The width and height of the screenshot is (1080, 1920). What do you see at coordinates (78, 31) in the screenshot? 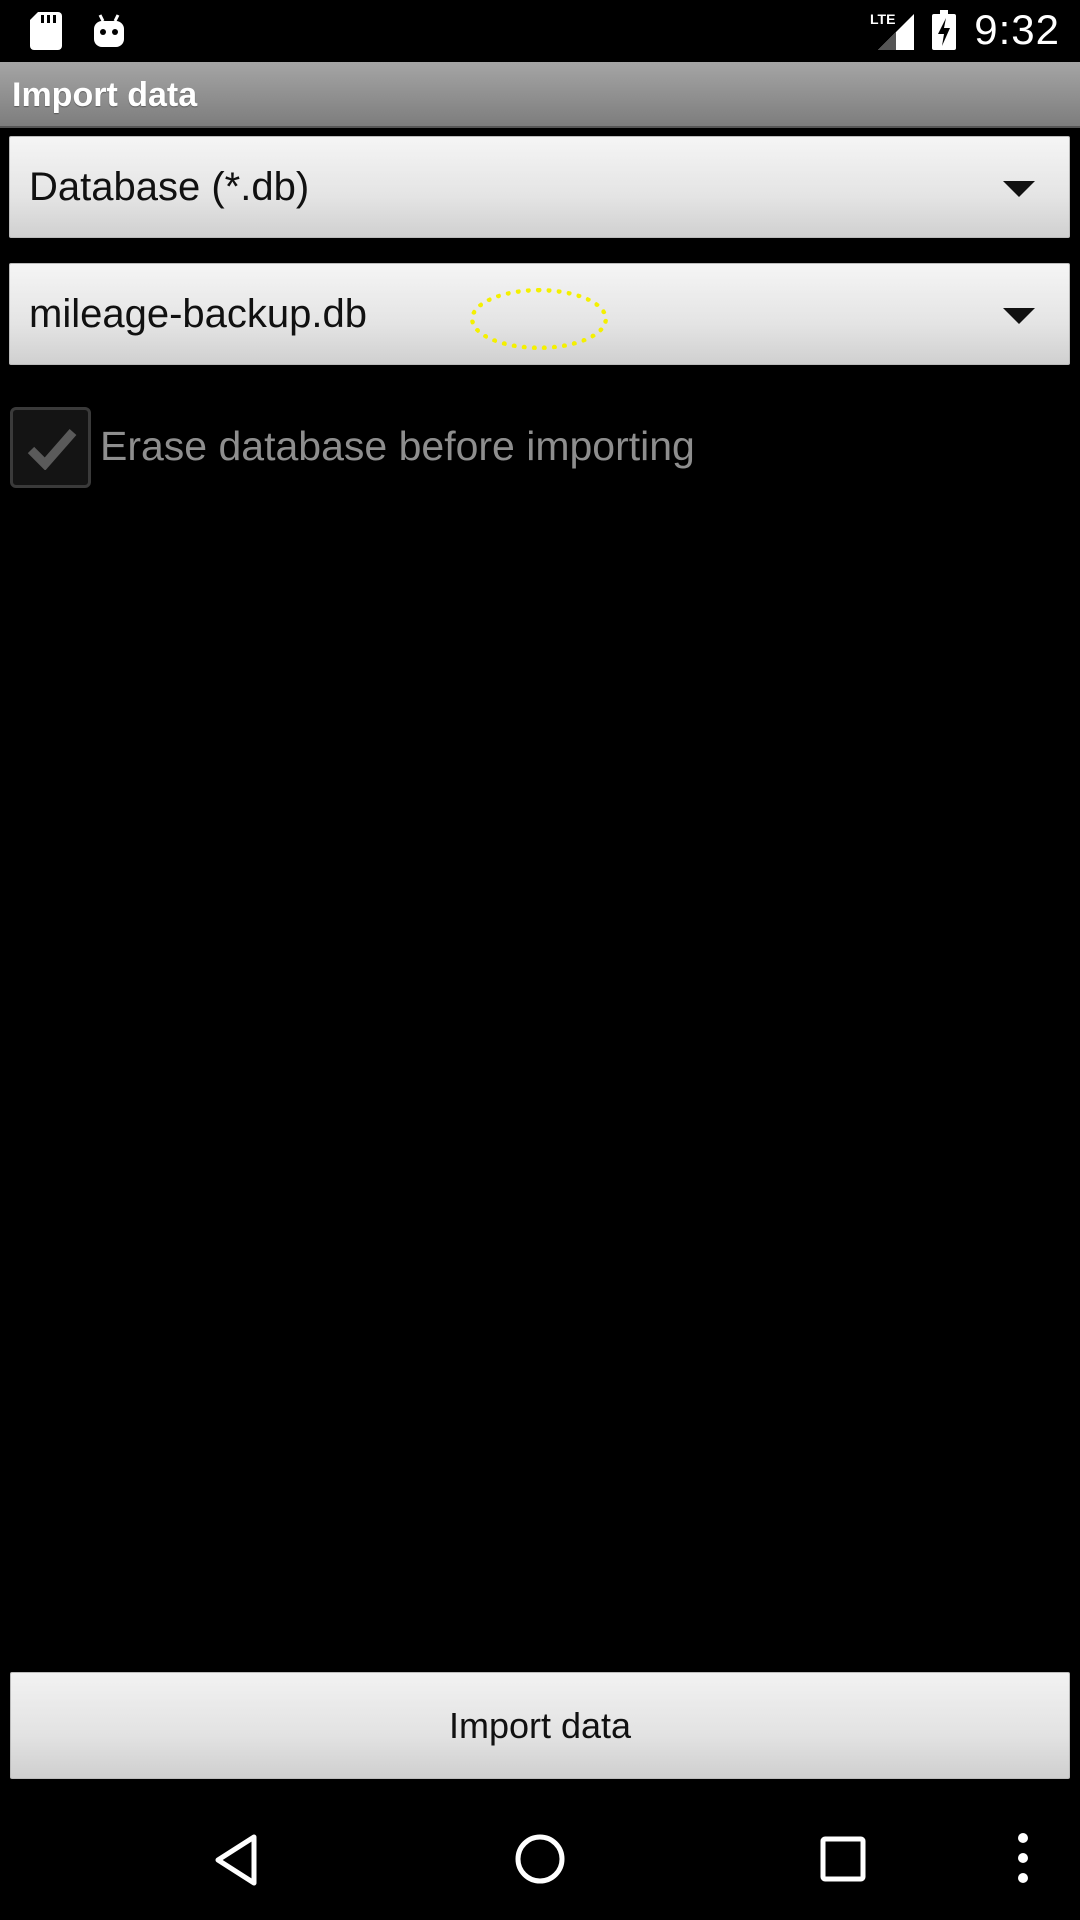
I see `status-left-icons` at bounding box center [78, 31].